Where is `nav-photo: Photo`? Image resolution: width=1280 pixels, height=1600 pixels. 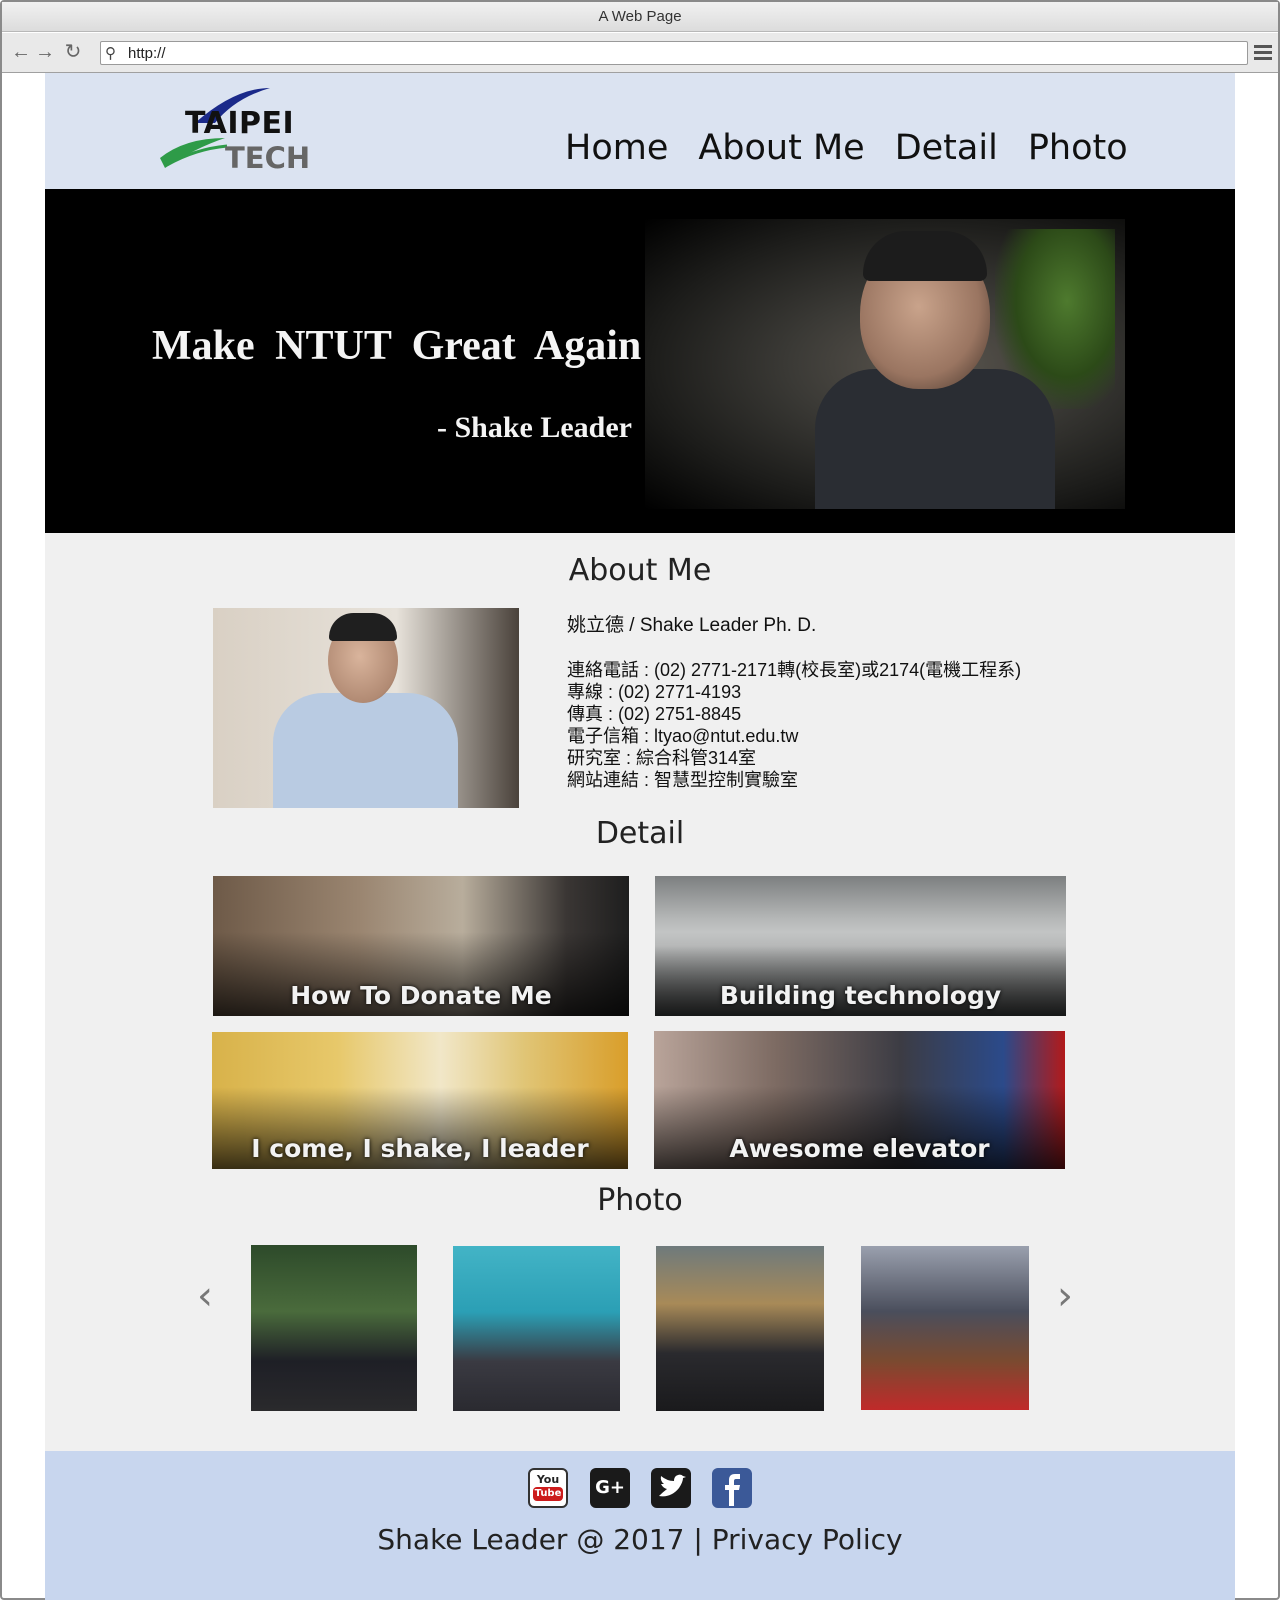 nav-photo: Photo is located at coordinates (1078, 148).